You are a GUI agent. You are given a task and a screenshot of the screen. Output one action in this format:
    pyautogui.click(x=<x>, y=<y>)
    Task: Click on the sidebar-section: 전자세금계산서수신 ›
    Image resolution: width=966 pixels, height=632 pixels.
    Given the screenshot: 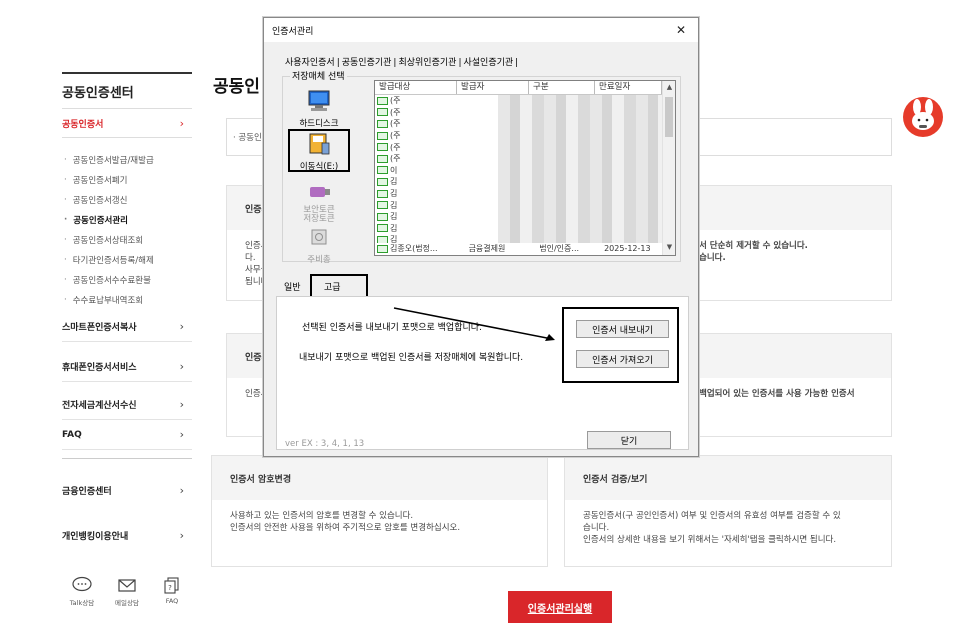 What is the action you would take?
    pyautogui.click(x=127, y=405)
    